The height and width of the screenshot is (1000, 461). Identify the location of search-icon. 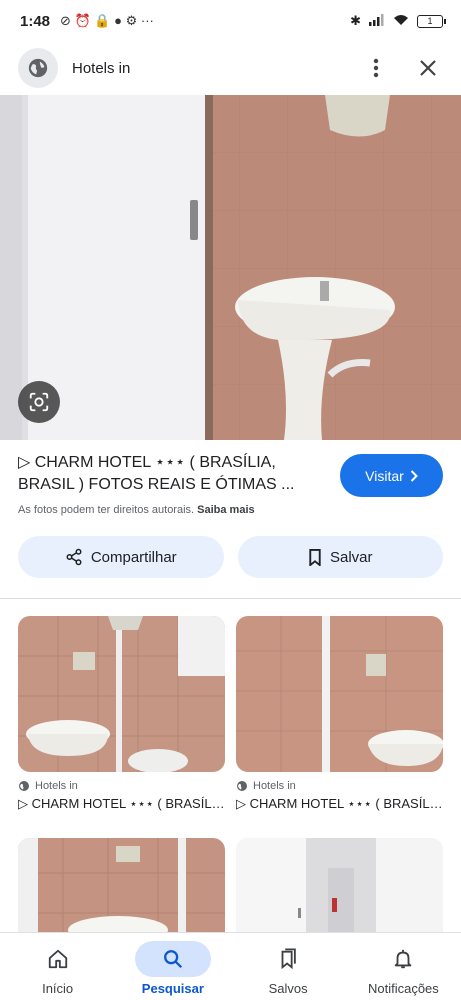
(172, 959).